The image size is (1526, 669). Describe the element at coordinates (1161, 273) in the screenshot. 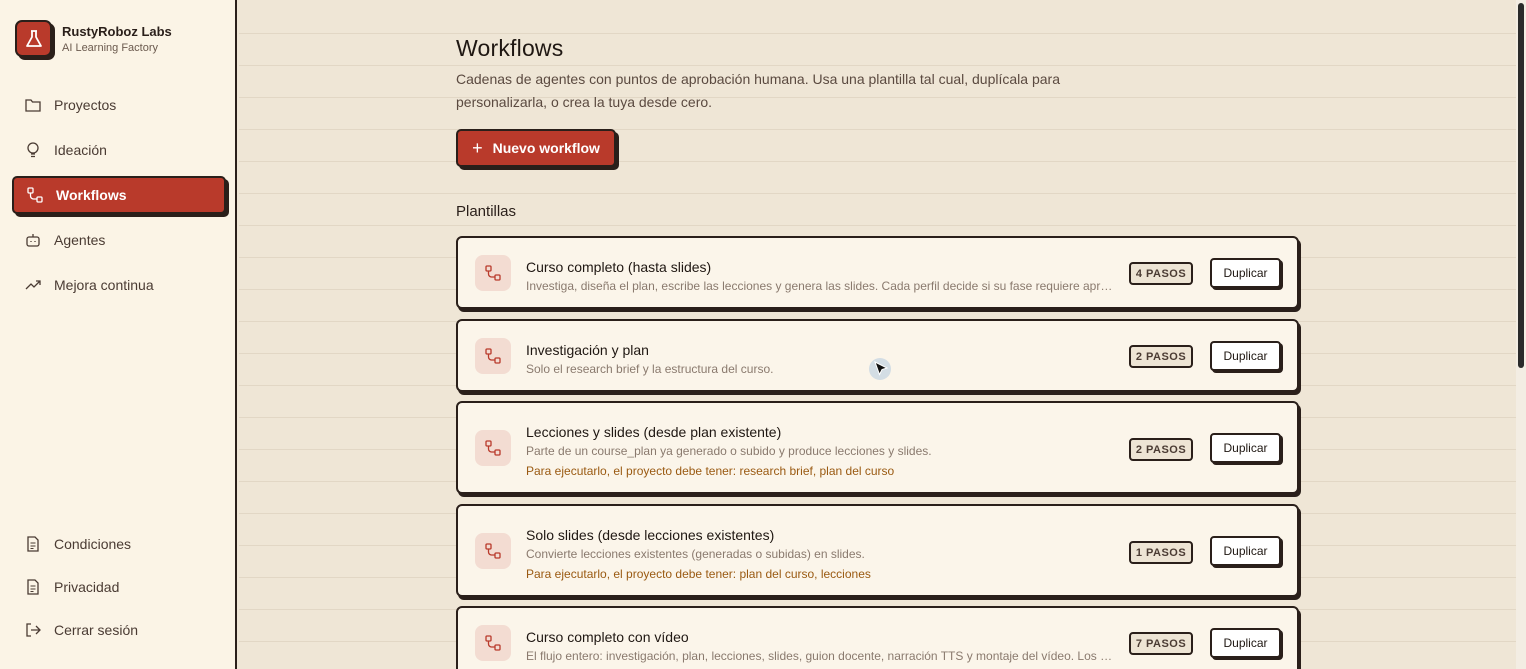

I see `steps-badge: 4 PASOS` at that location.